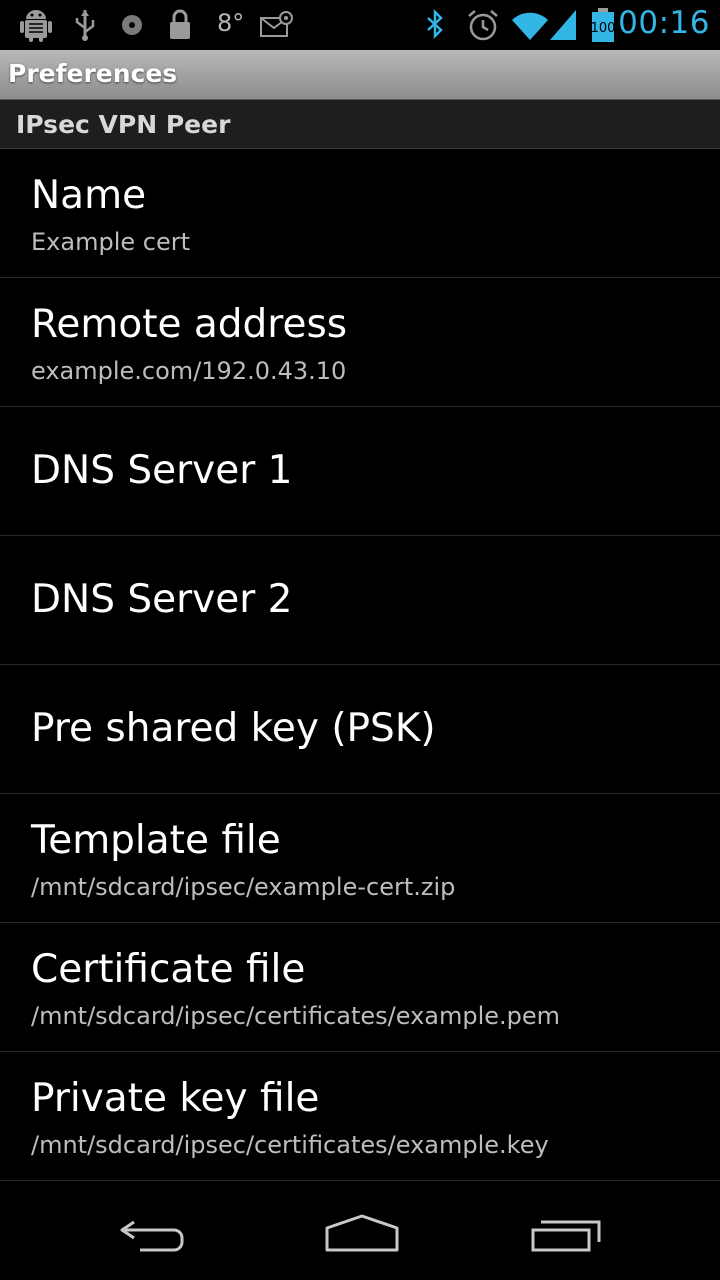  What do you see at coordinates (189, 371) in the screenshot?
I see `pref-summary: example.com/192.0.43.10` at bounding box center [189, 371].